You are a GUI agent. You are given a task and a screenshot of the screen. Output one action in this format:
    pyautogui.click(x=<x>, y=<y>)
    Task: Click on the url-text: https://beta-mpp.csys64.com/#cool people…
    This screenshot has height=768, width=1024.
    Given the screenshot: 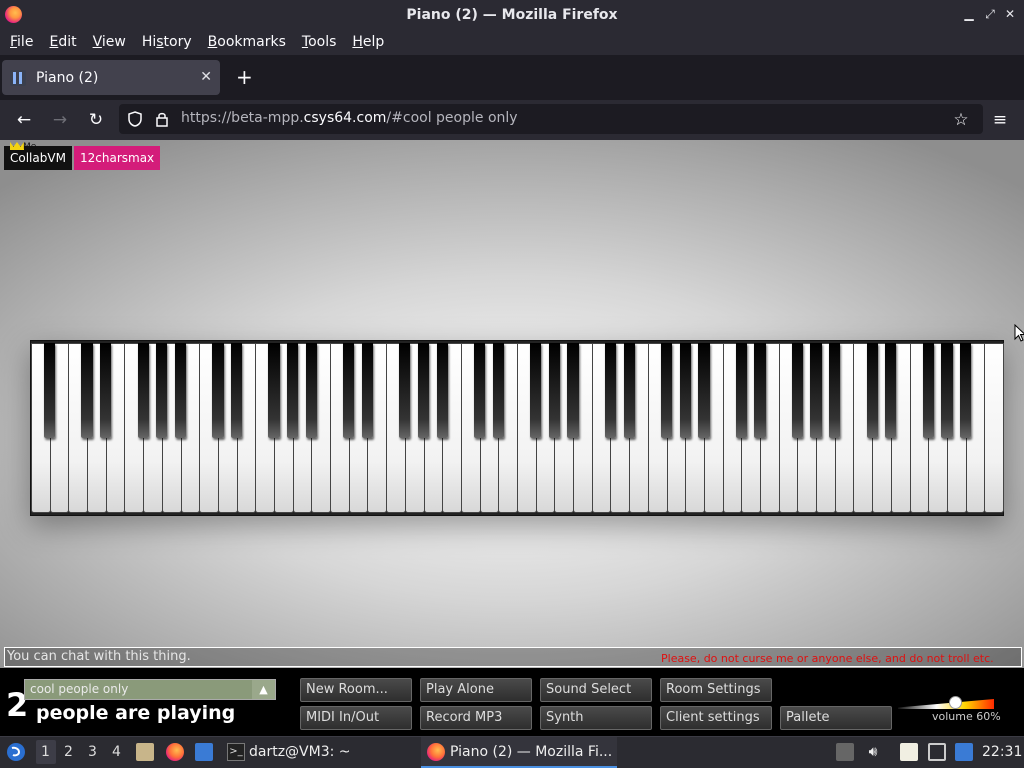 What is the action you would take?
    pyautogui.click(x=349, y=118)
    